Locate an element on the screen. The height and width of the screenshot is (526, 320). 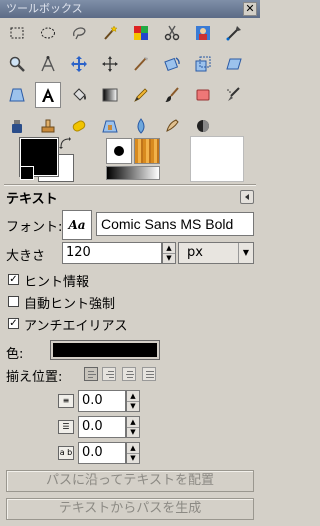
tool-perspective-clone is located at coordinates (110, 126).